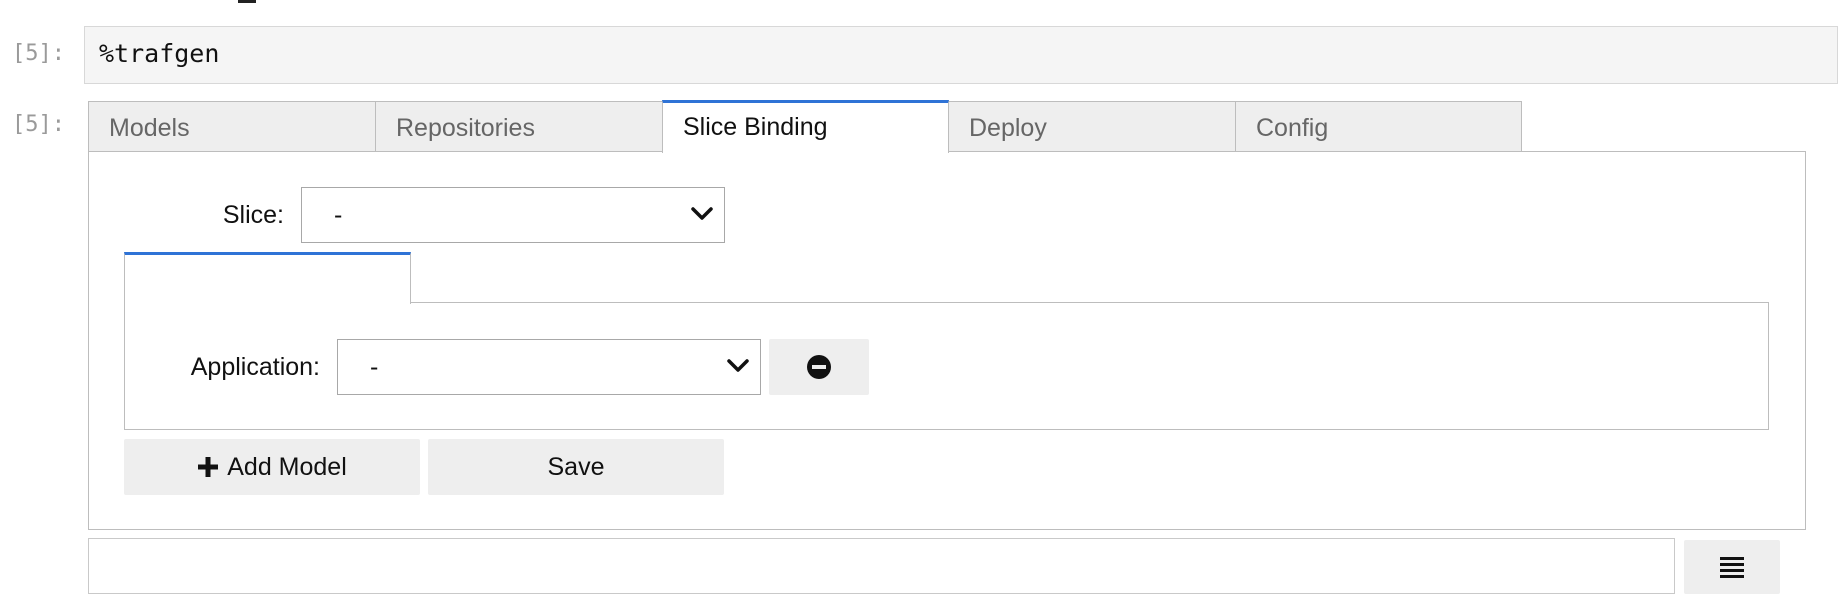 The height and width of the screenshot is (600, 1848). Describe the element at coordinates (253, 215) in the screenshot. I see `slice-label: Slice:` at that location.